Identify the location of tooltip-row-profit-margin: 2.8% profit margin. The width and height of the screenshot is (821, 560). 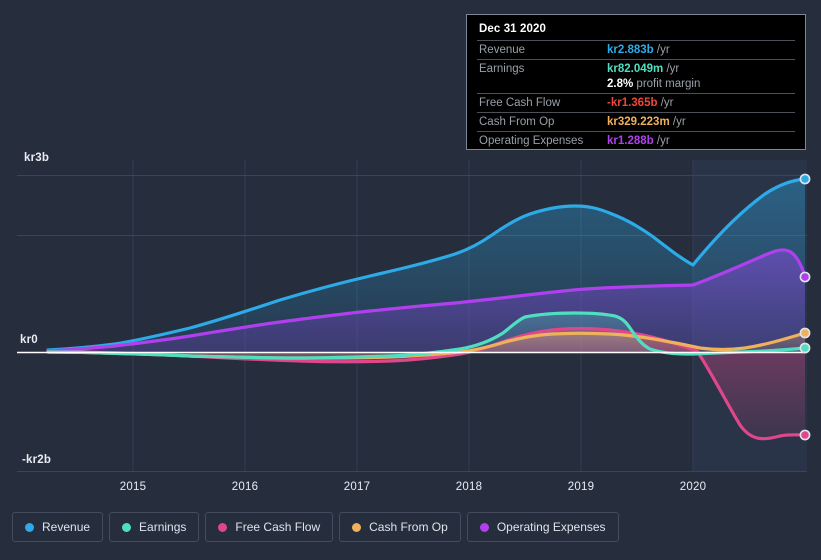
(636, 86).